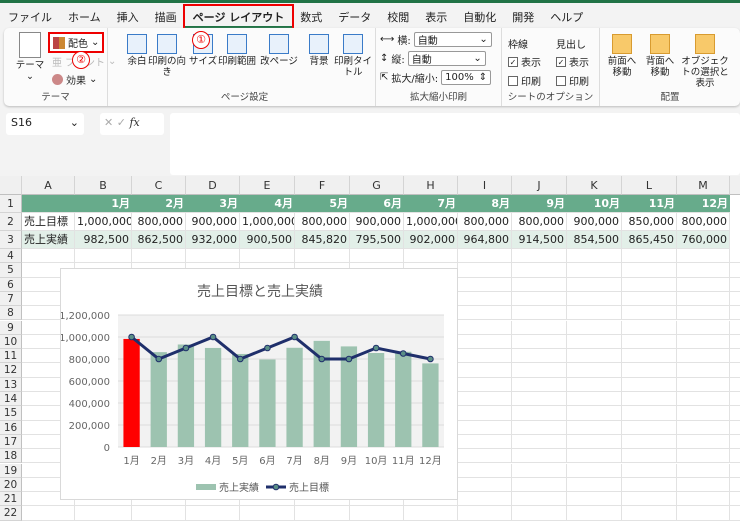 The image size is (740, 522). What do you see at coordinates (539, 240) in the screenshot?
I see `data-cell: 914,500` at bounding box center [539, 240].